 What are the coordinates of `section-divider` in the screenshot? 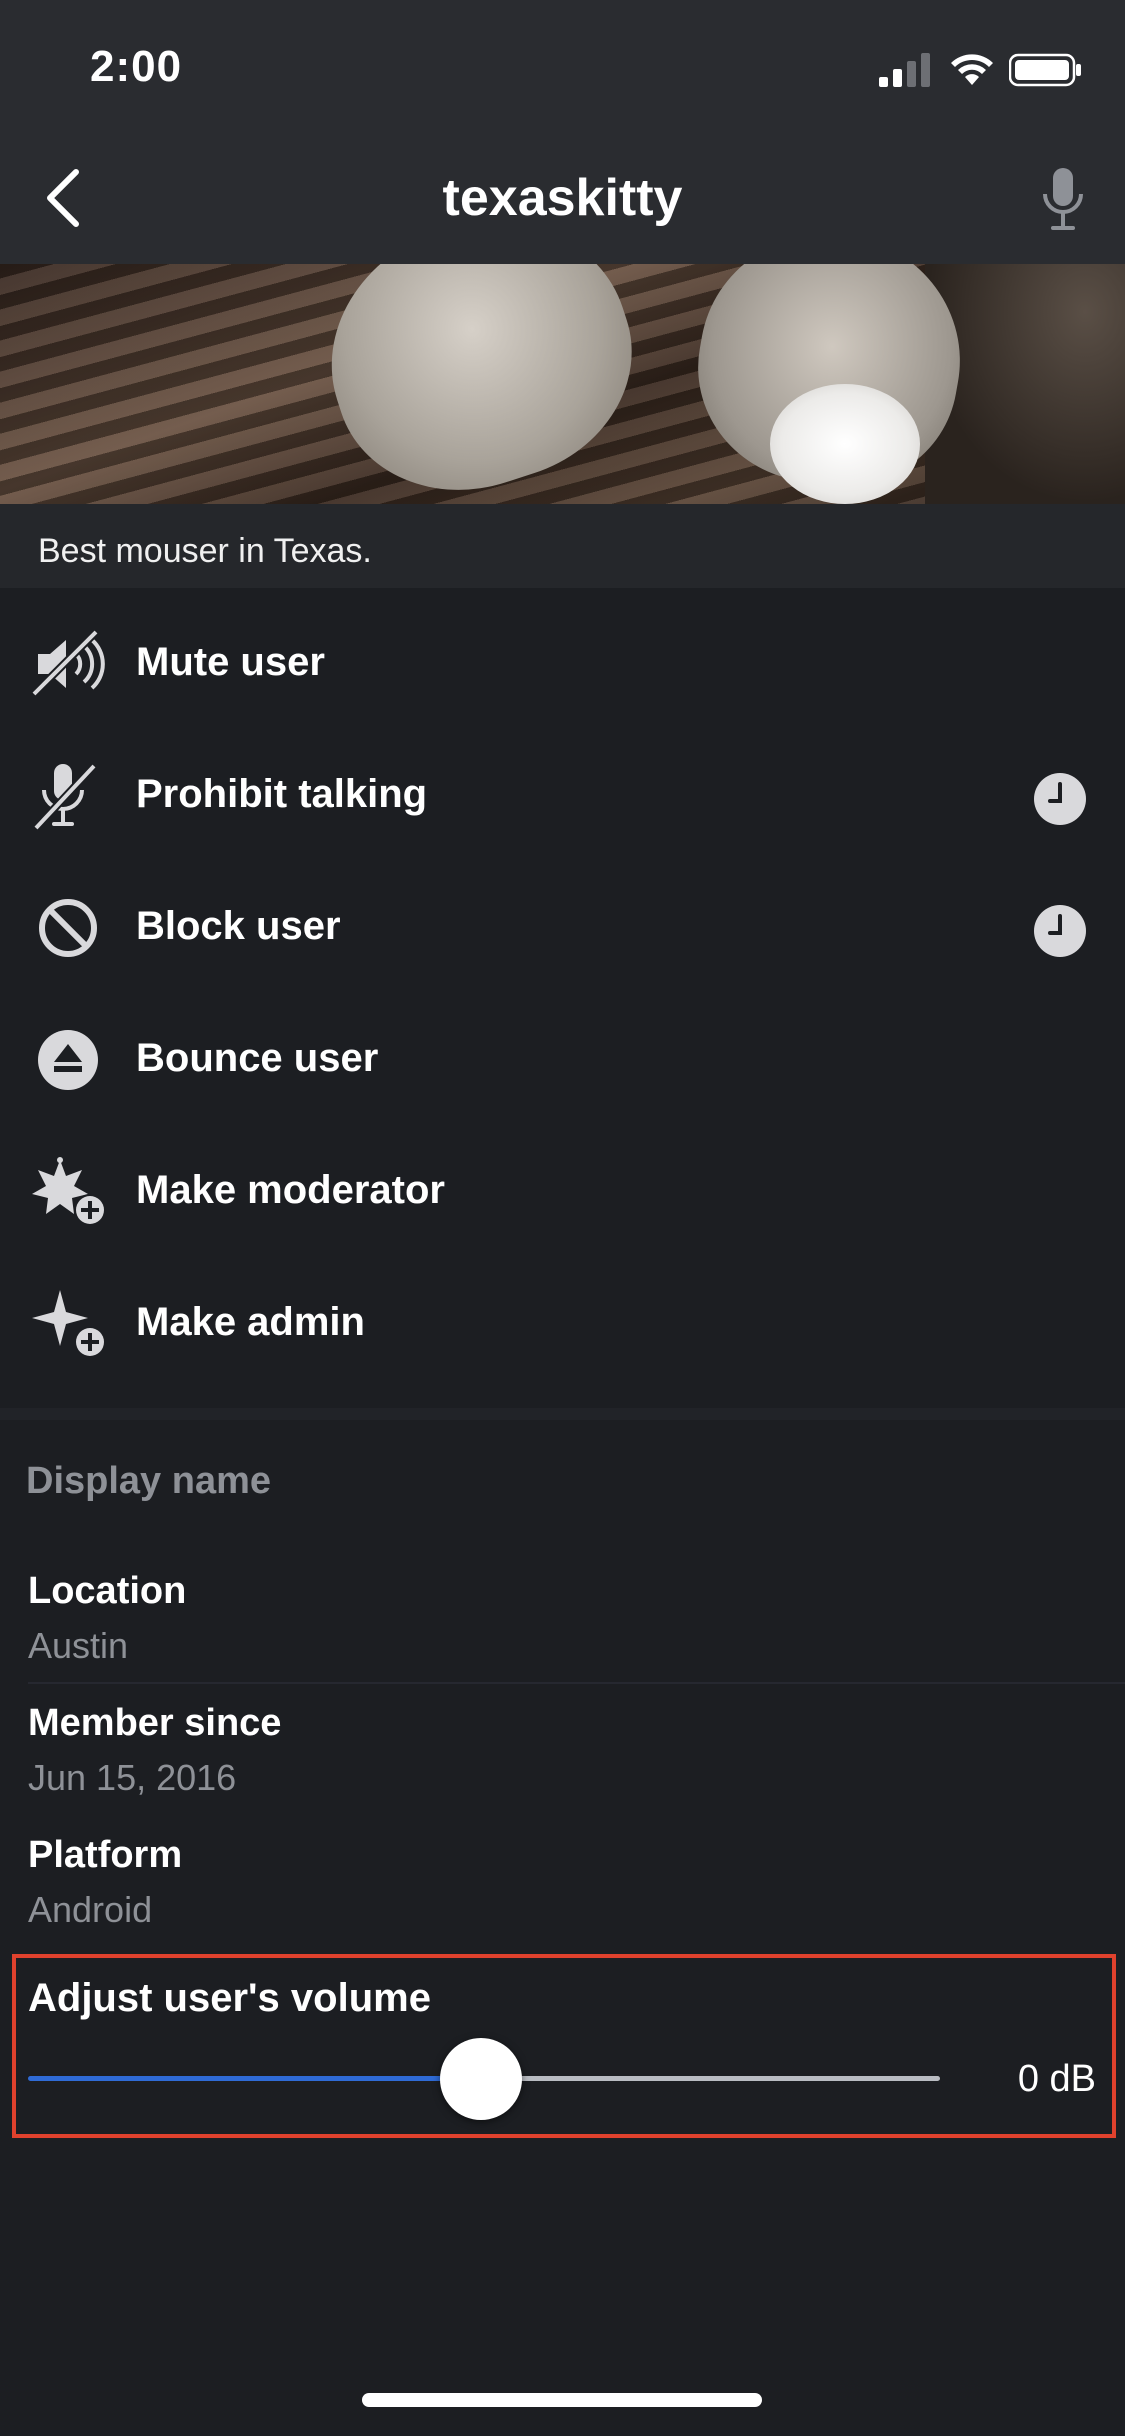 It's located at (562, 1414).